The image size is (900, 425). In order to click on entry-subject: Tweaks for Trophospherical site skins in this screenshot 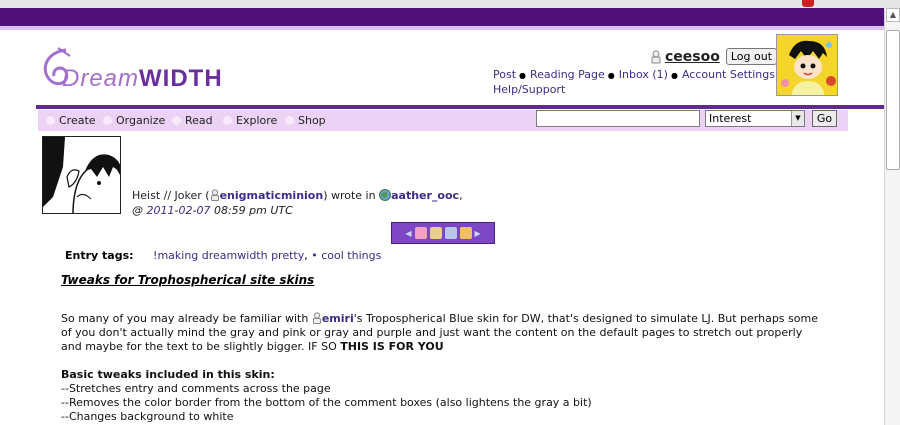, I will do `click(187, 280)`.